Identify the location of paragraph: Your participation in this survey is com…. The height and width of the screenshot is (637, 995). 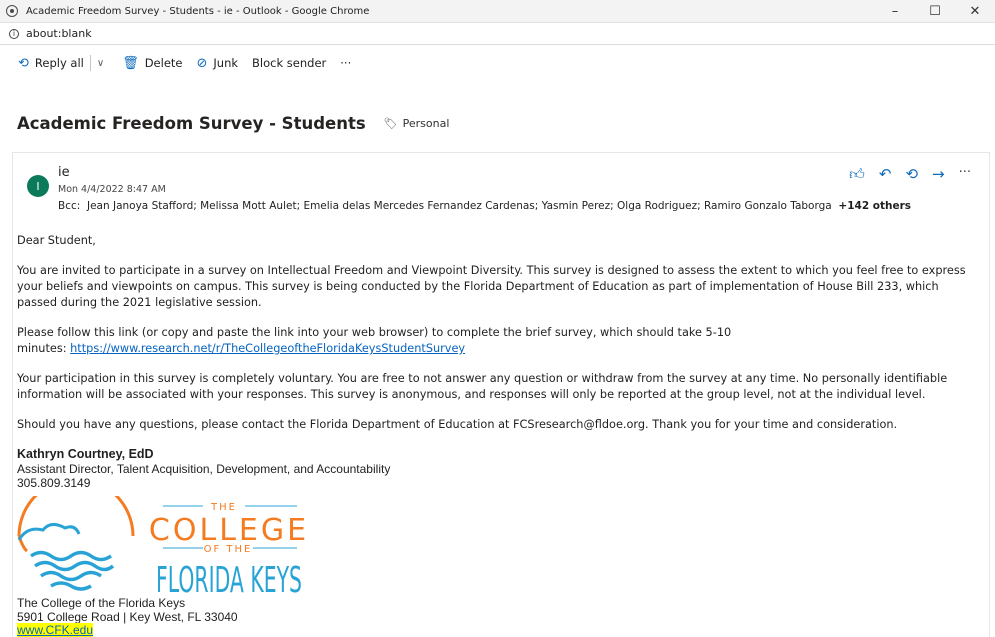
(482, 386).